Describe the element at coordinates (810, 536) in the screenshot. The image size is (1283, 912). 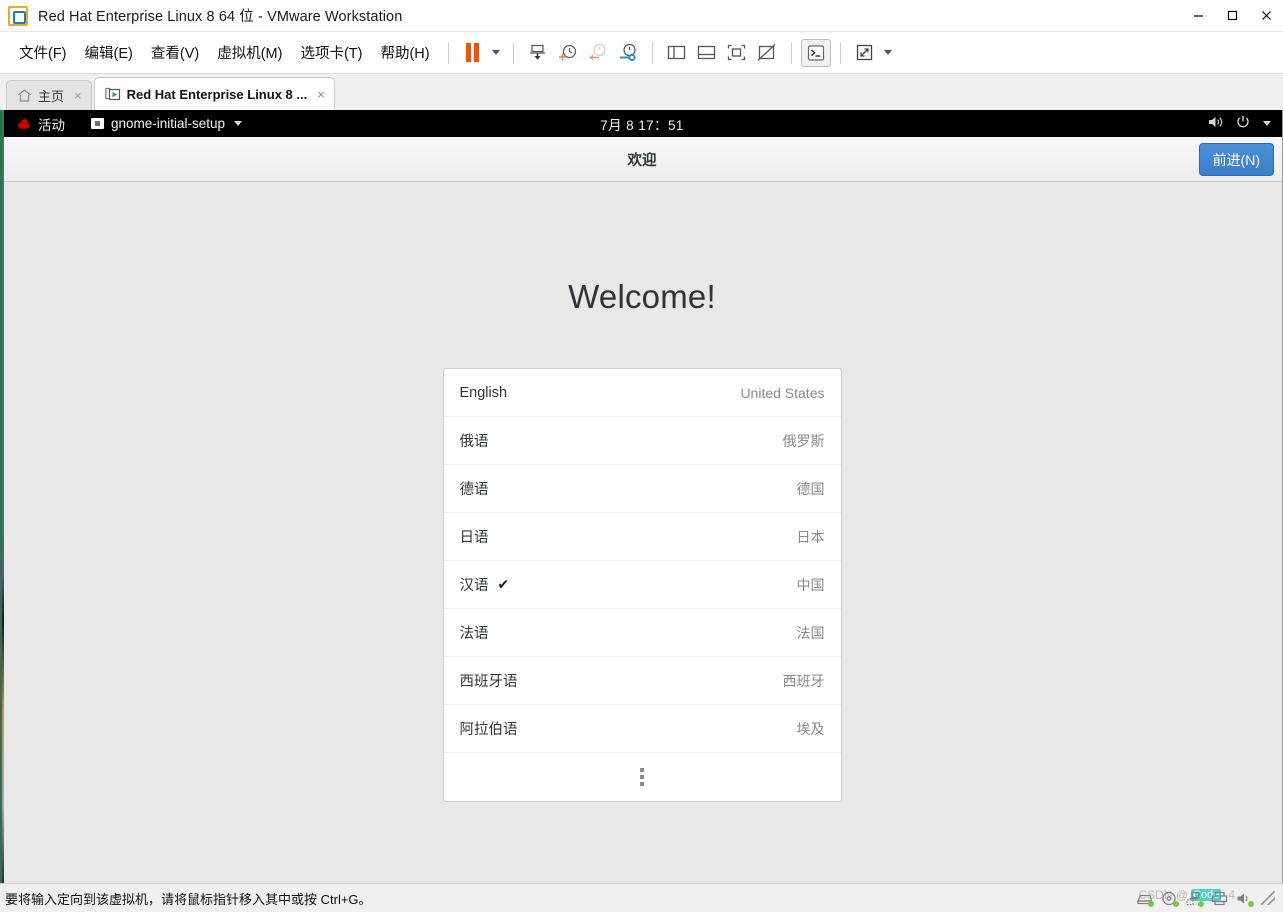
I see `language-country: 日本` at that location.